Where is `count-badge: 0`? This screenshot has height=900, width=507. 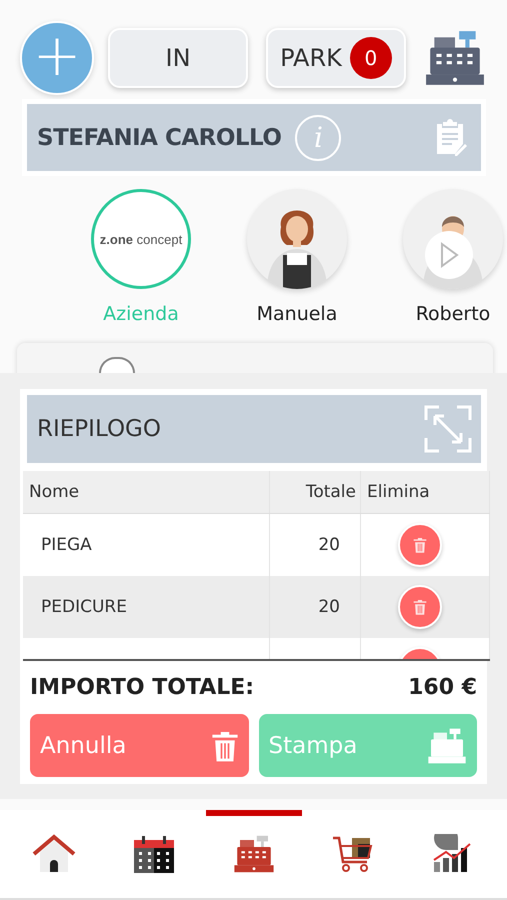 count-badge: 0 is located at coordinates (371, 58).